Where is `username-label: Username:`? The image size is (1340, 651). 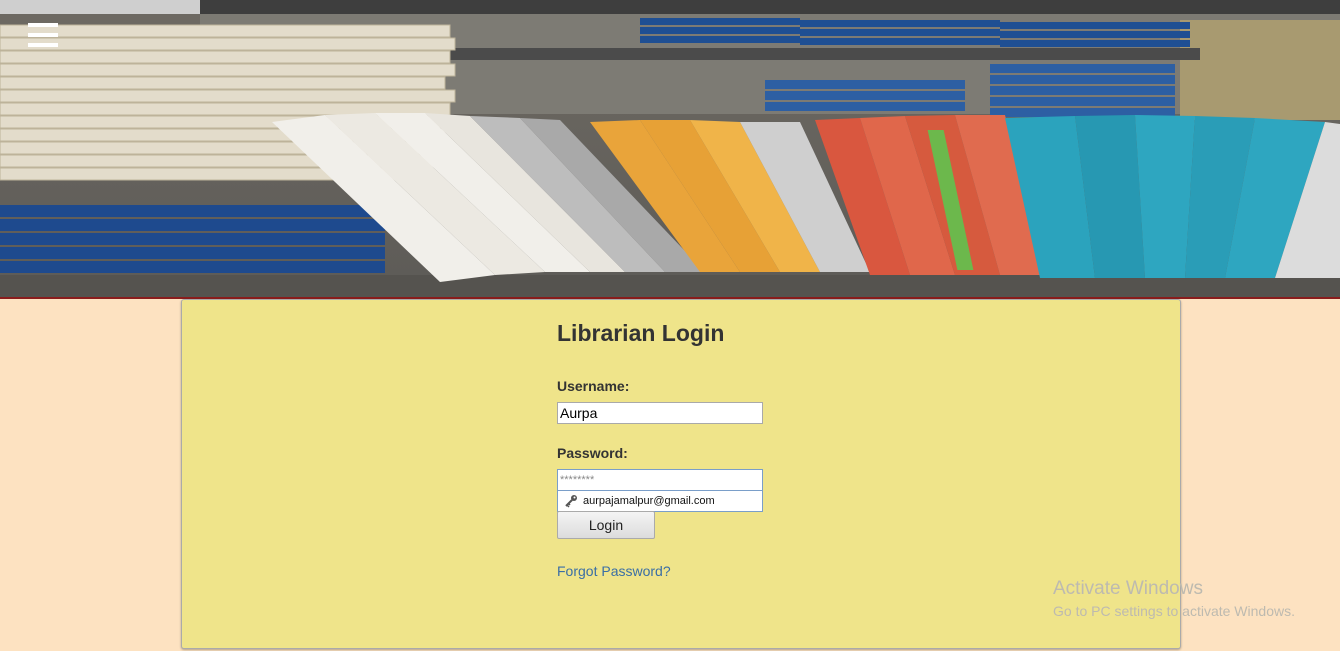
username-label: Username: is located at coordinates (593, 386).